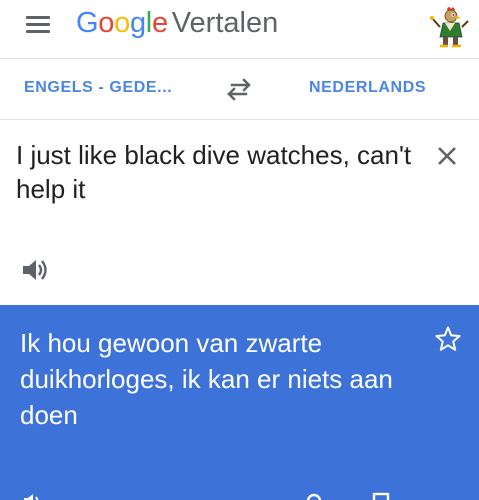 The height and width of the screenshot is (500, 479). What do you see at coordinates (367, 88) in the screenshot?
I see `target-language-button: NEDERLANDS` at bounding box center [367, 88].